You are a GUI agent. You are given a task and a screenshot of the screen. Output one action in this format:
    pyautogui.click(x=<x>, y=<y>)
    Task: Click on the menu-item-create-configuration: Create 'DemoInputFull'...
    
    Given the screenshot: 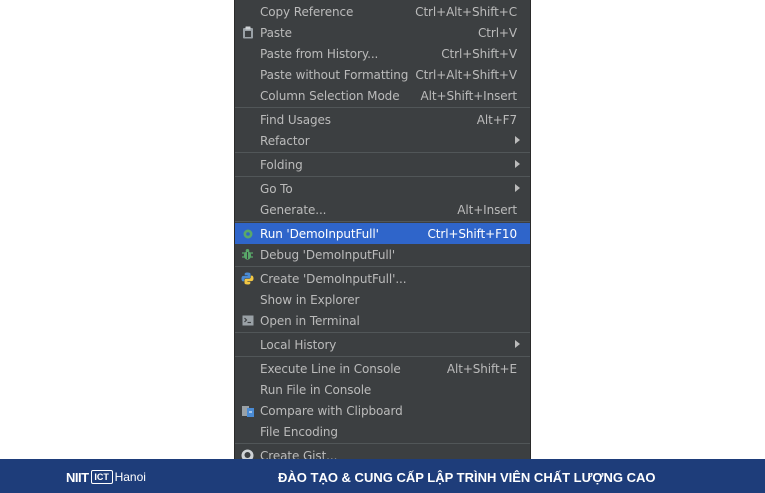 What is the action you would take?
    pyautogui.click(x=382, y=278)
    